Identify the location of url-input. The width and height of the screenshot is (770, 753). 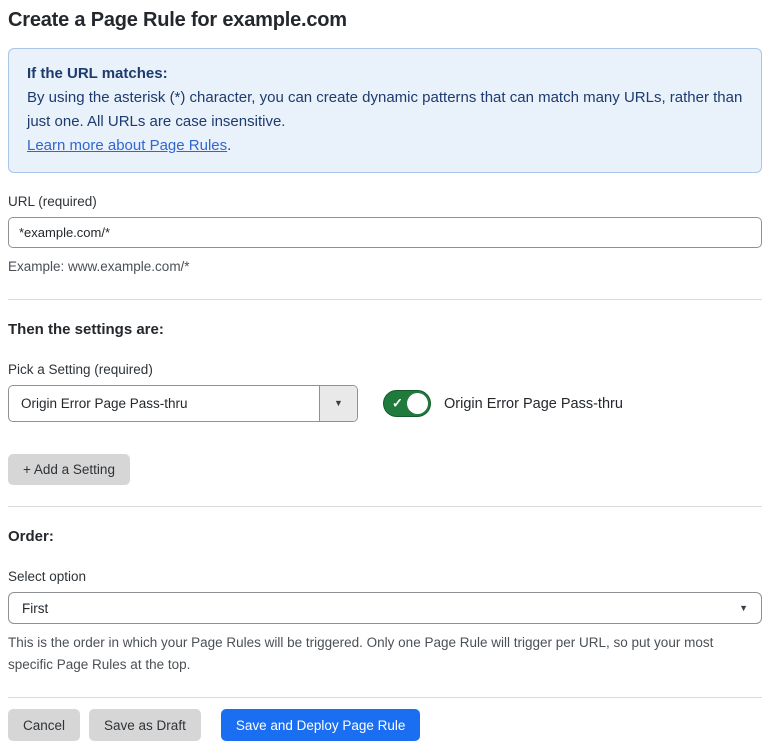
(385, 232).